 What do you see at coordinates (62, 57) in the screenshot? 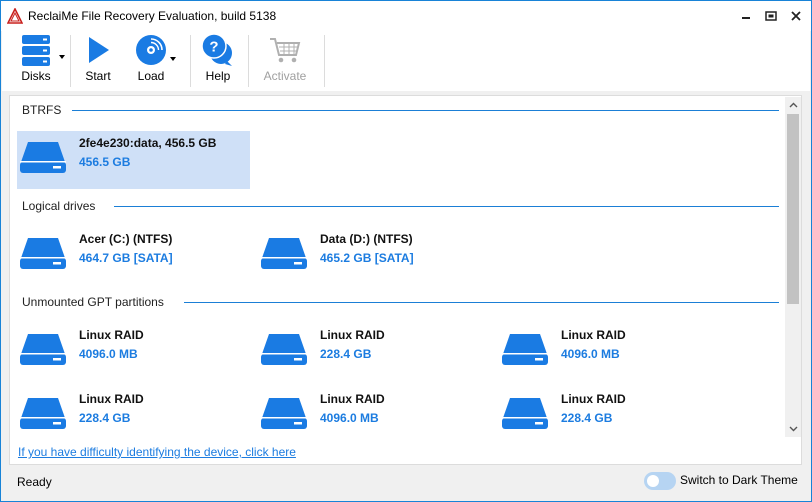
I see `disks-chevron-down-icon` at bounding box center [62, 57].